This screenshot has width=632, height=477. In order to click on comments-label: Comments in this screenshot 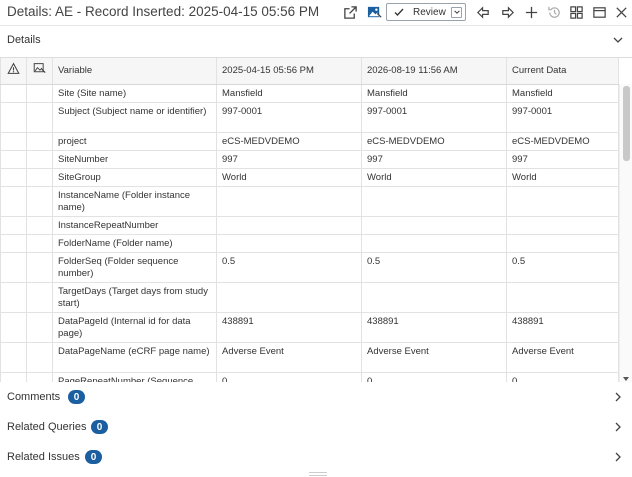, I will do `click(34, 397)`.